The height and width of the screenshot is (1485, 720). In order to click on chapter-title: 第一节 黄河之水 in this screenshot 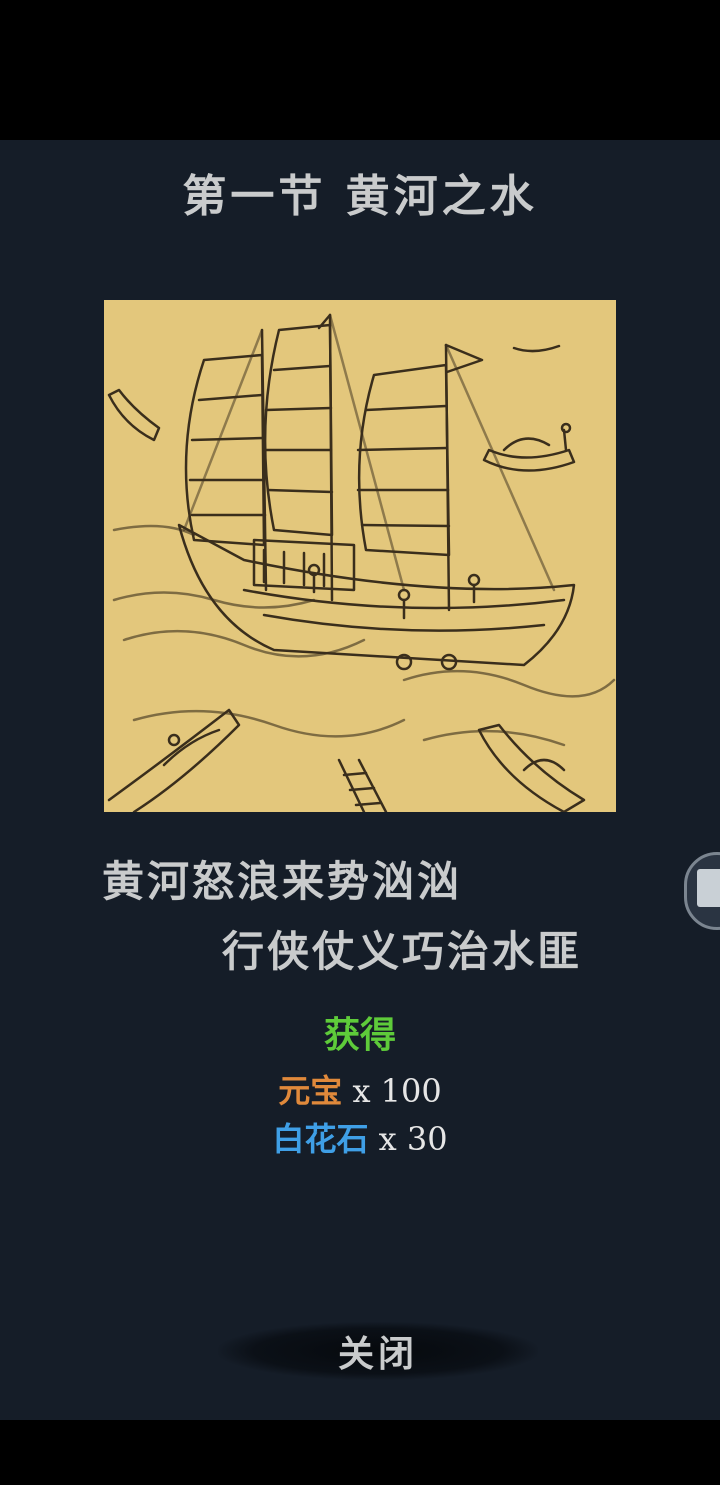, I will do `click(360, 196)`.